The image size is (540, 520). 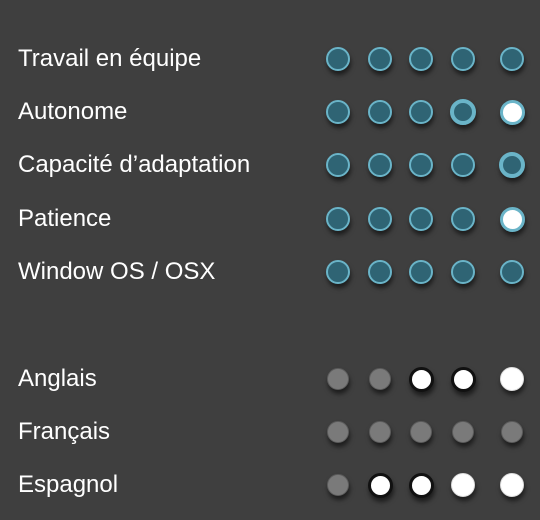 I want to click on skill-row-travail-en-equipe: Travail en équipe, so click(x=270, y=59).